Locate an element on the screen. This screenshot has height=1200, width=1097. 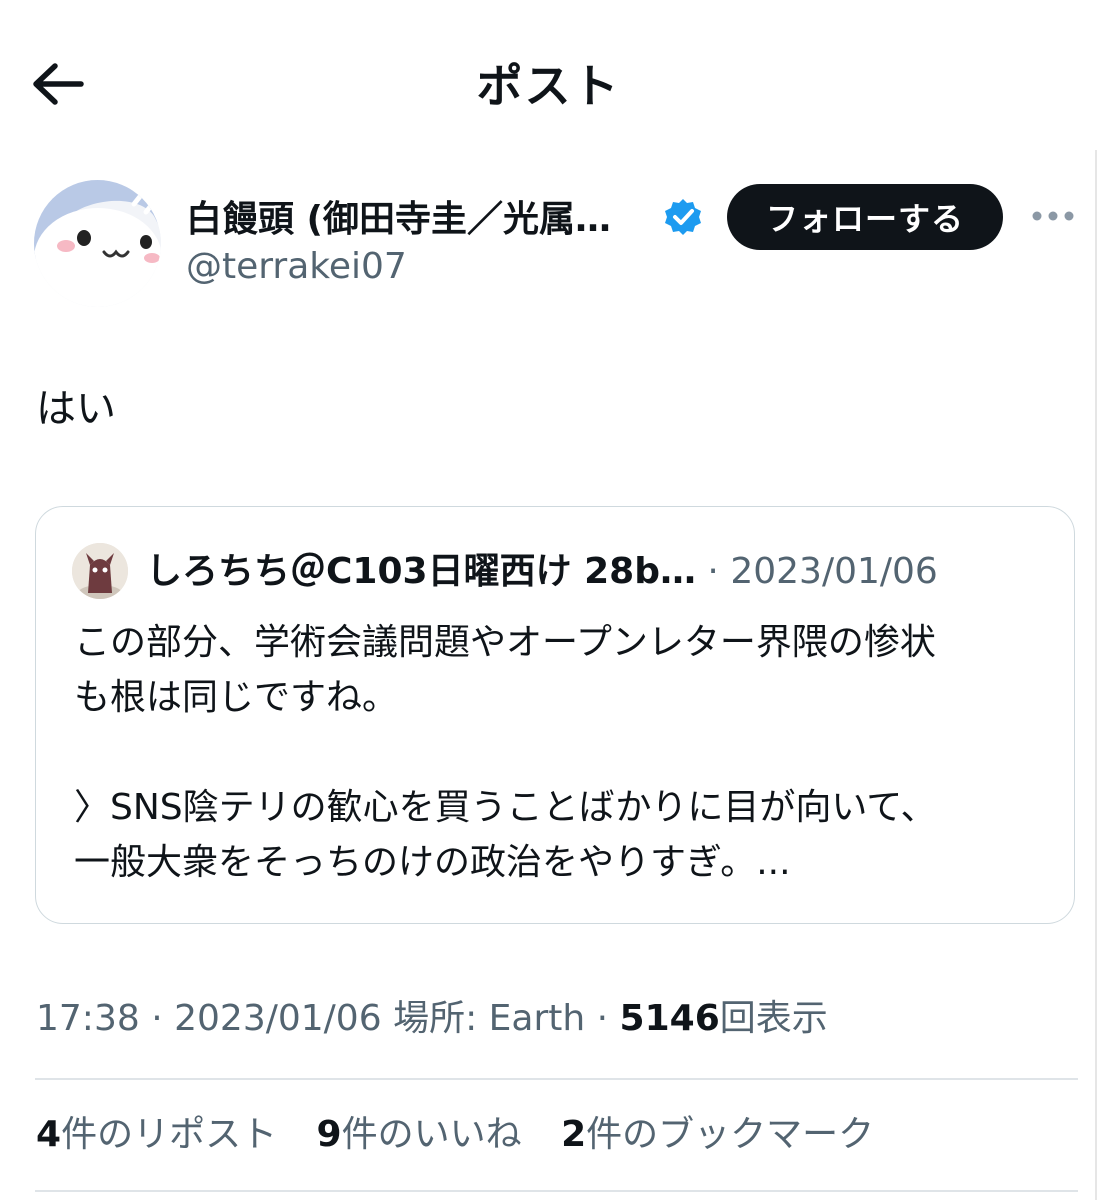
quote-header: しろちち＠C103日曜西け 28b… · 2023/01/06 is located at coordinates (542, 572).